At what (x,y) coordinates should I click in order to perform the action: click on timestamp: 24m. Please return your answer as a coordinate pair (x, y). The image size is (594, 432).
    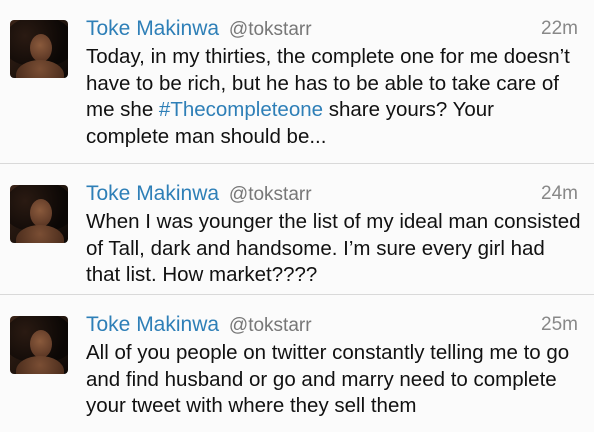
    Looking at the image, I should click on (559, 193).